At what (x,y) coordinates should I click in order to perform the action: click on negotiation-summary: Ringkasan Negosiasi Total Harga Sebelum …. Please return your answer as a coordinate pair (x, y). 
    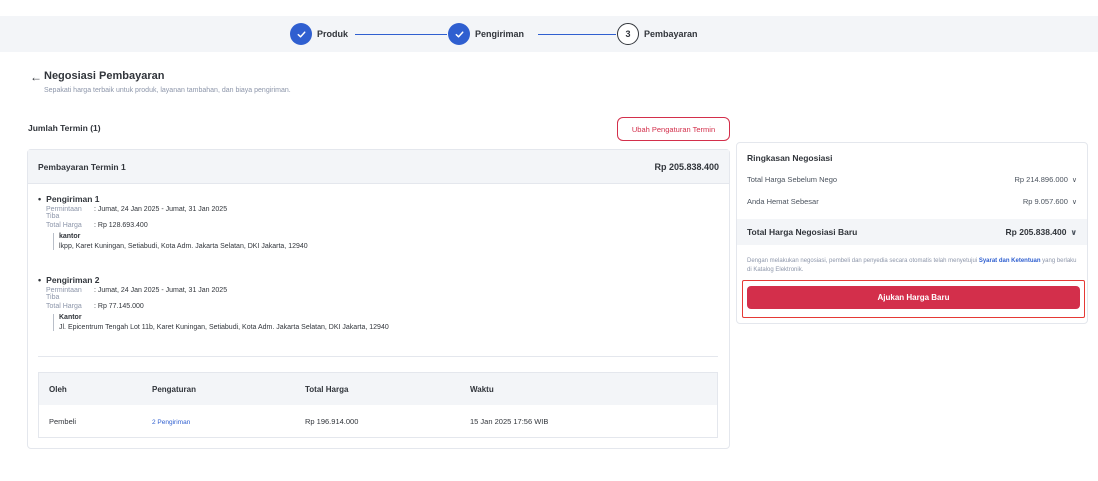
    Looking at the image, I should click on (912, 233).